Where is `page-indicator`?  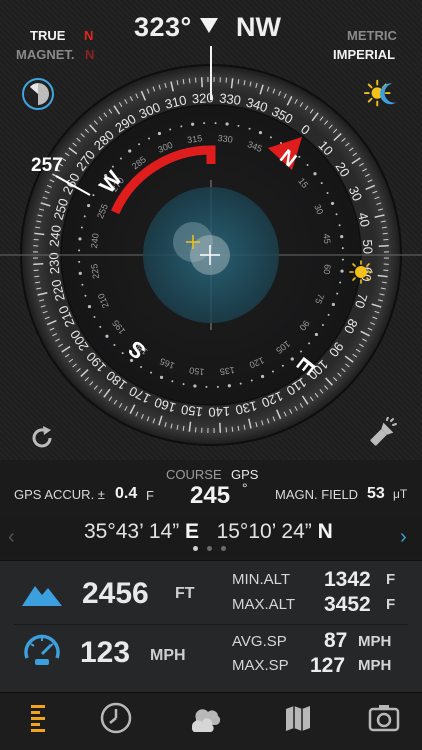
page-indicator is located at coordinates (209, 548).